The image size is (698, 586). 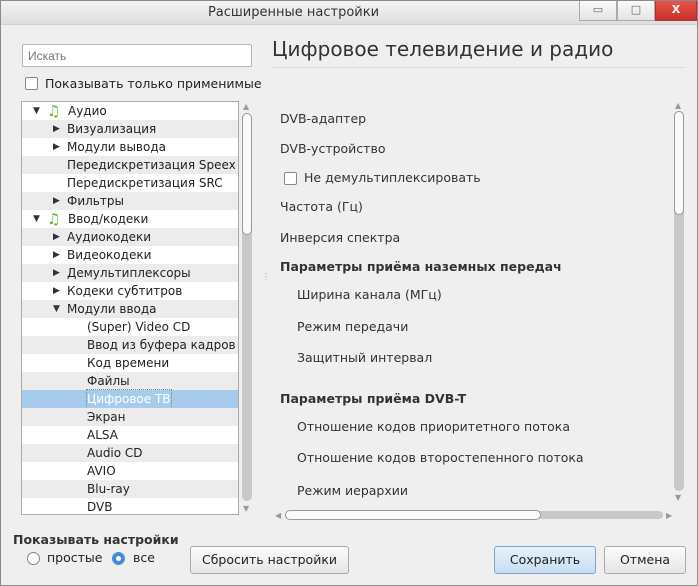 I want to click on tree-item: Audio CD, so click(x=130, y=453).